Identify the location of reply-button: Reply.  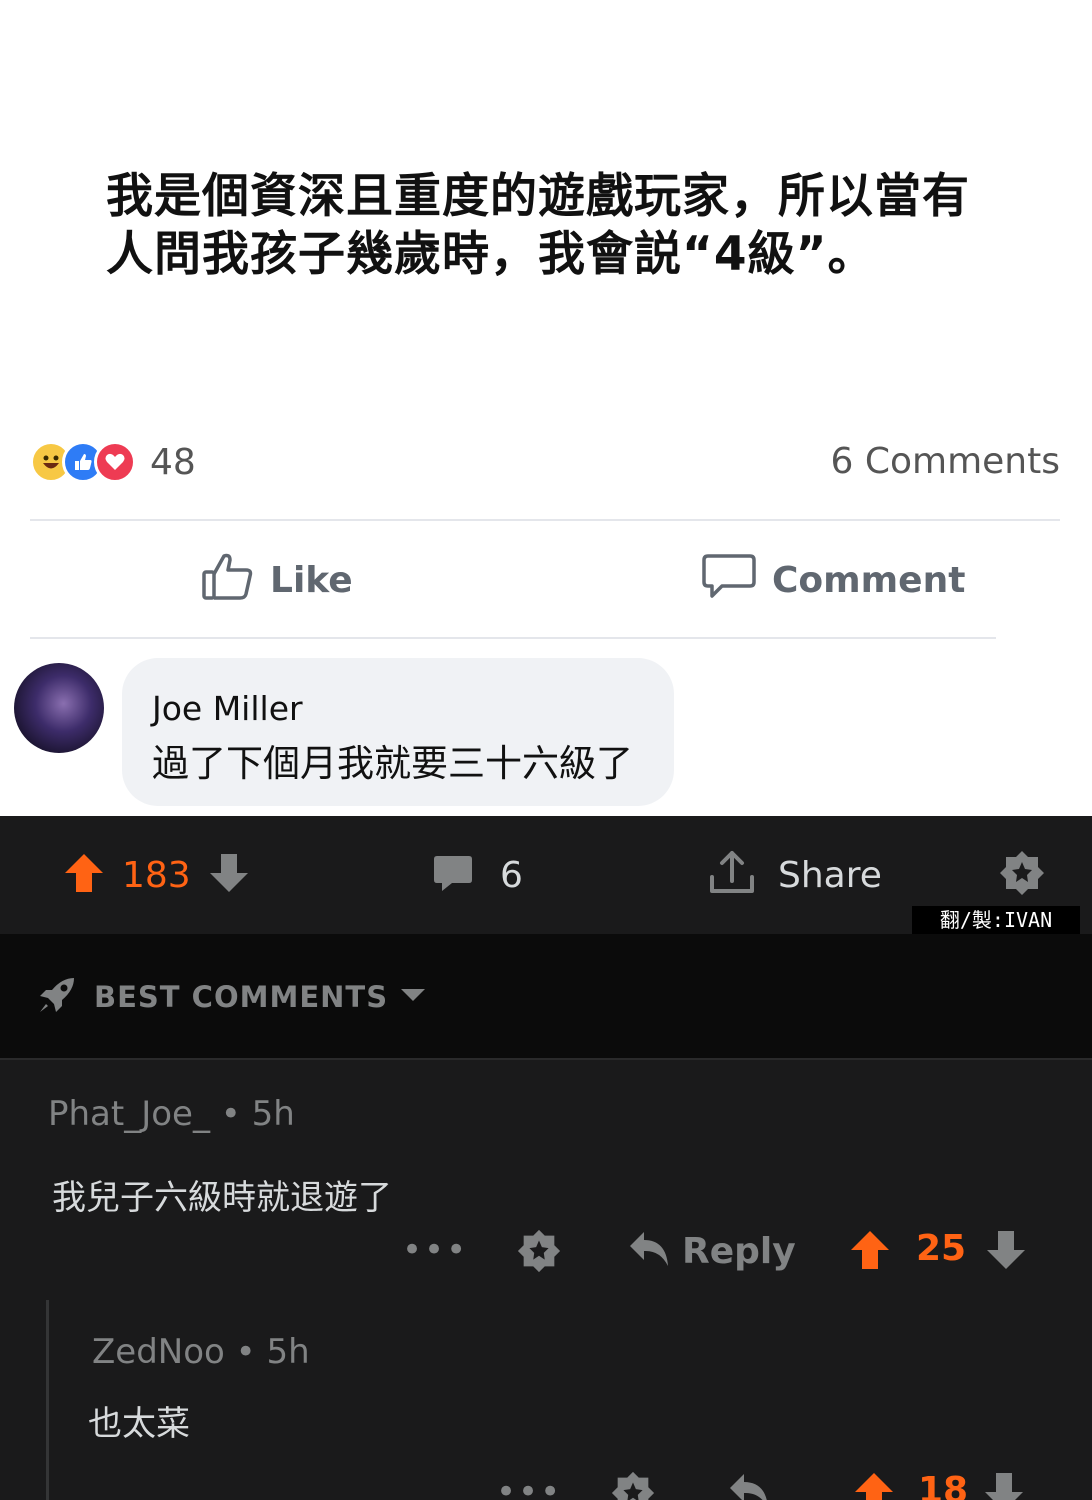
(711, 1251).